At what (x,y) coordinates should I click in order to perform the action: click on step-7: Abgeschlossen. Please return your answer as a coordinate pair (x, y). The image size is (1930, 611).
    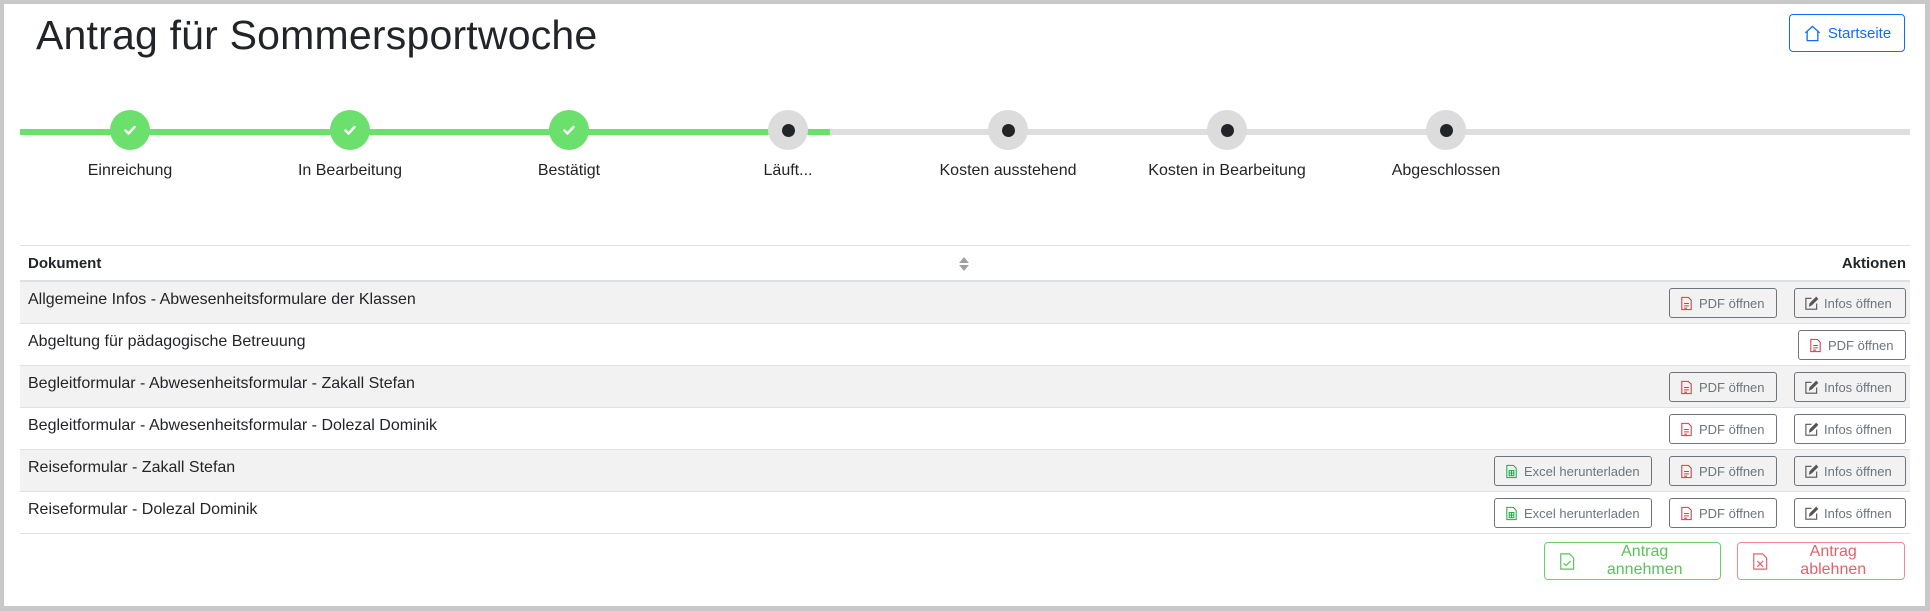
    Looking at the image, I should click on (1446, 145).